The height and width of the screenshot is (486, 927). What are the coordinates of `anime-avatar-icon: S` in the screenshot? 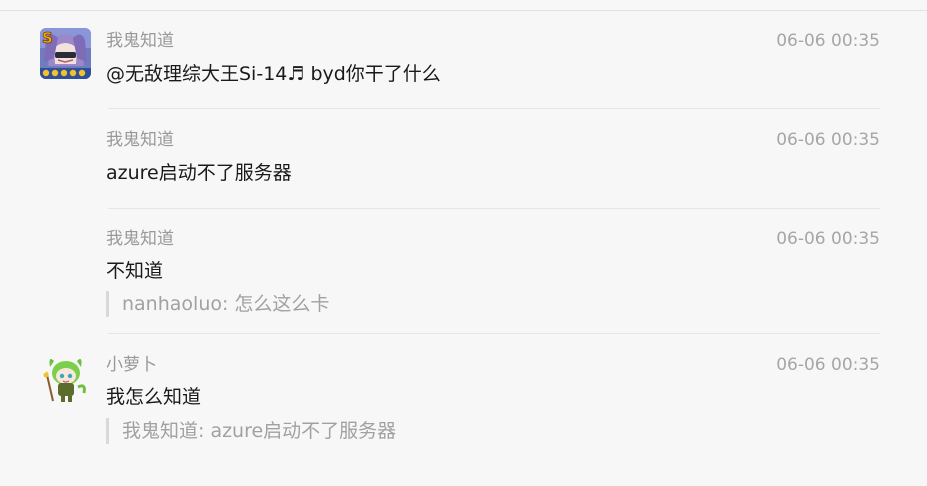 It's located at (65, 53).